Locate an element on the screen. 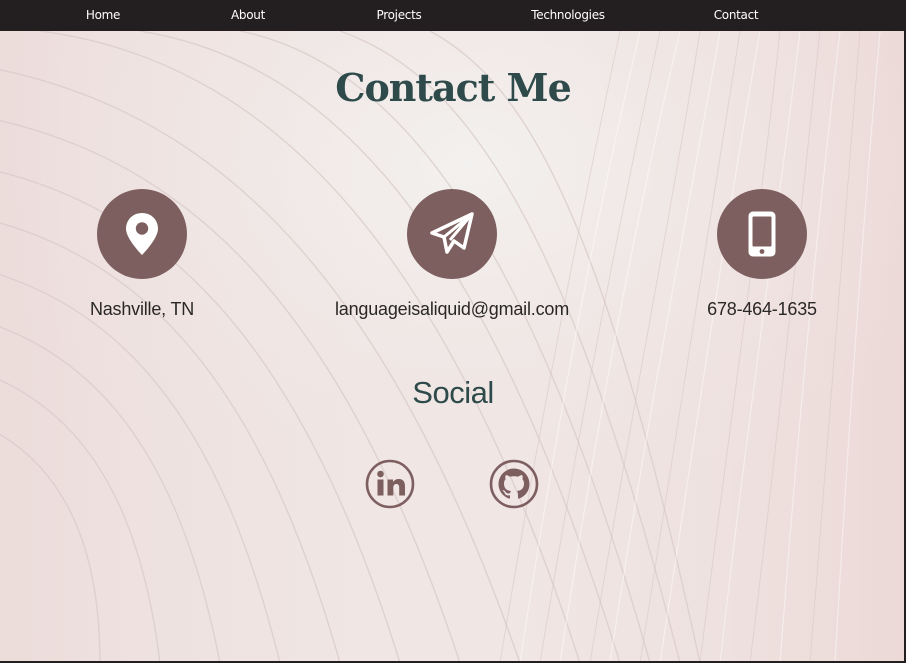  contact-phone: 678-464-1635 is located at coordinates (762, 254).